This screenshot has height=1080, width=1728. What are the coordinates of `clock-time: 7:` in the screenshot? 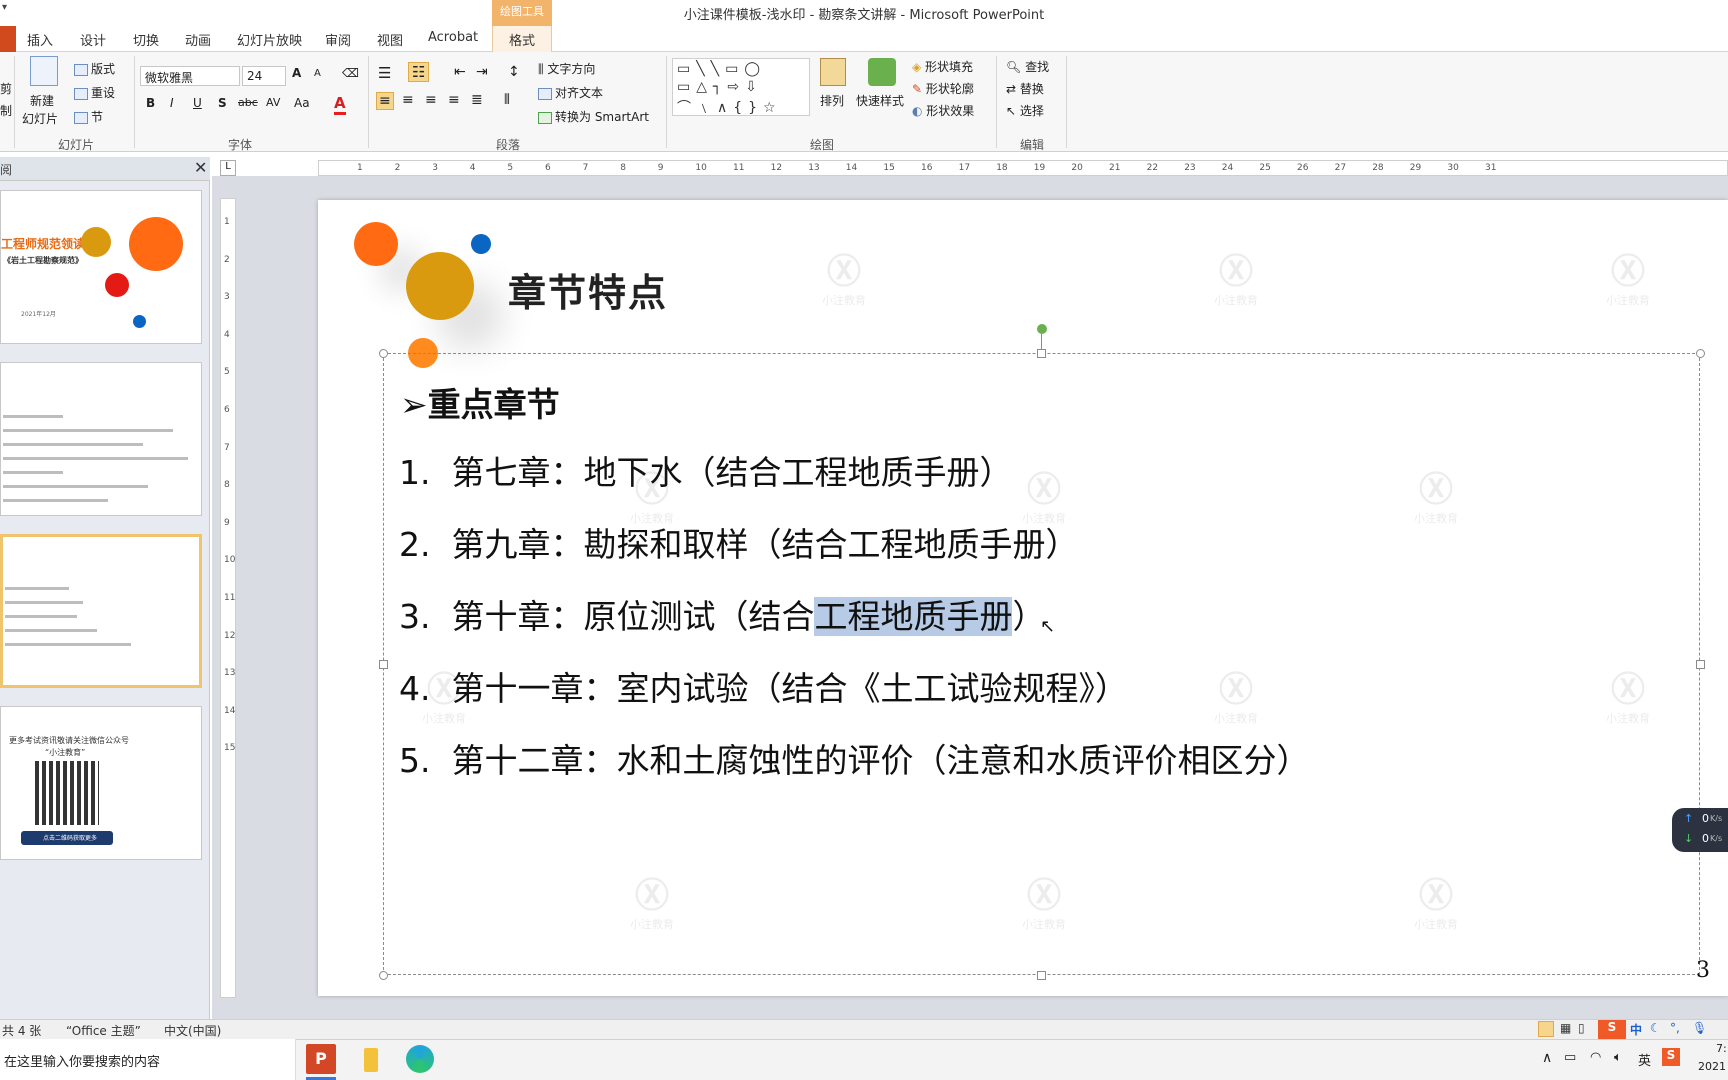 It's located at (1721, 1048).